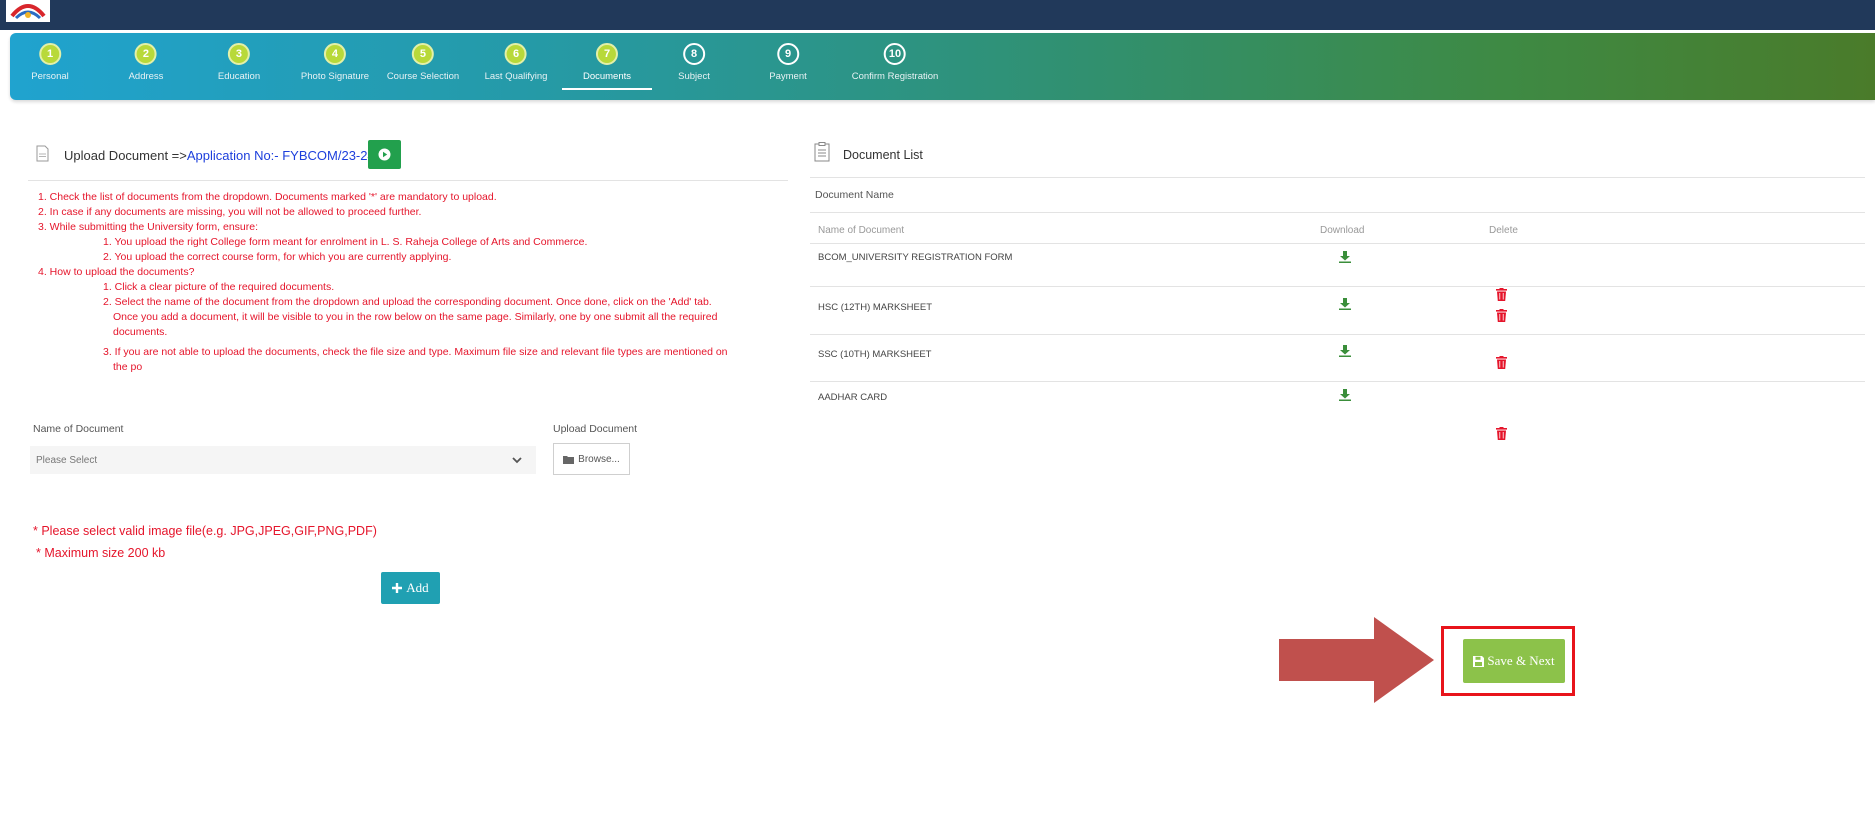 Image resolution: width=1875 pixels, height=825 pixels. Describe the element at coordinates (861, 230) in the screenshot. I see `column-header-name: Name of Document` at that location.